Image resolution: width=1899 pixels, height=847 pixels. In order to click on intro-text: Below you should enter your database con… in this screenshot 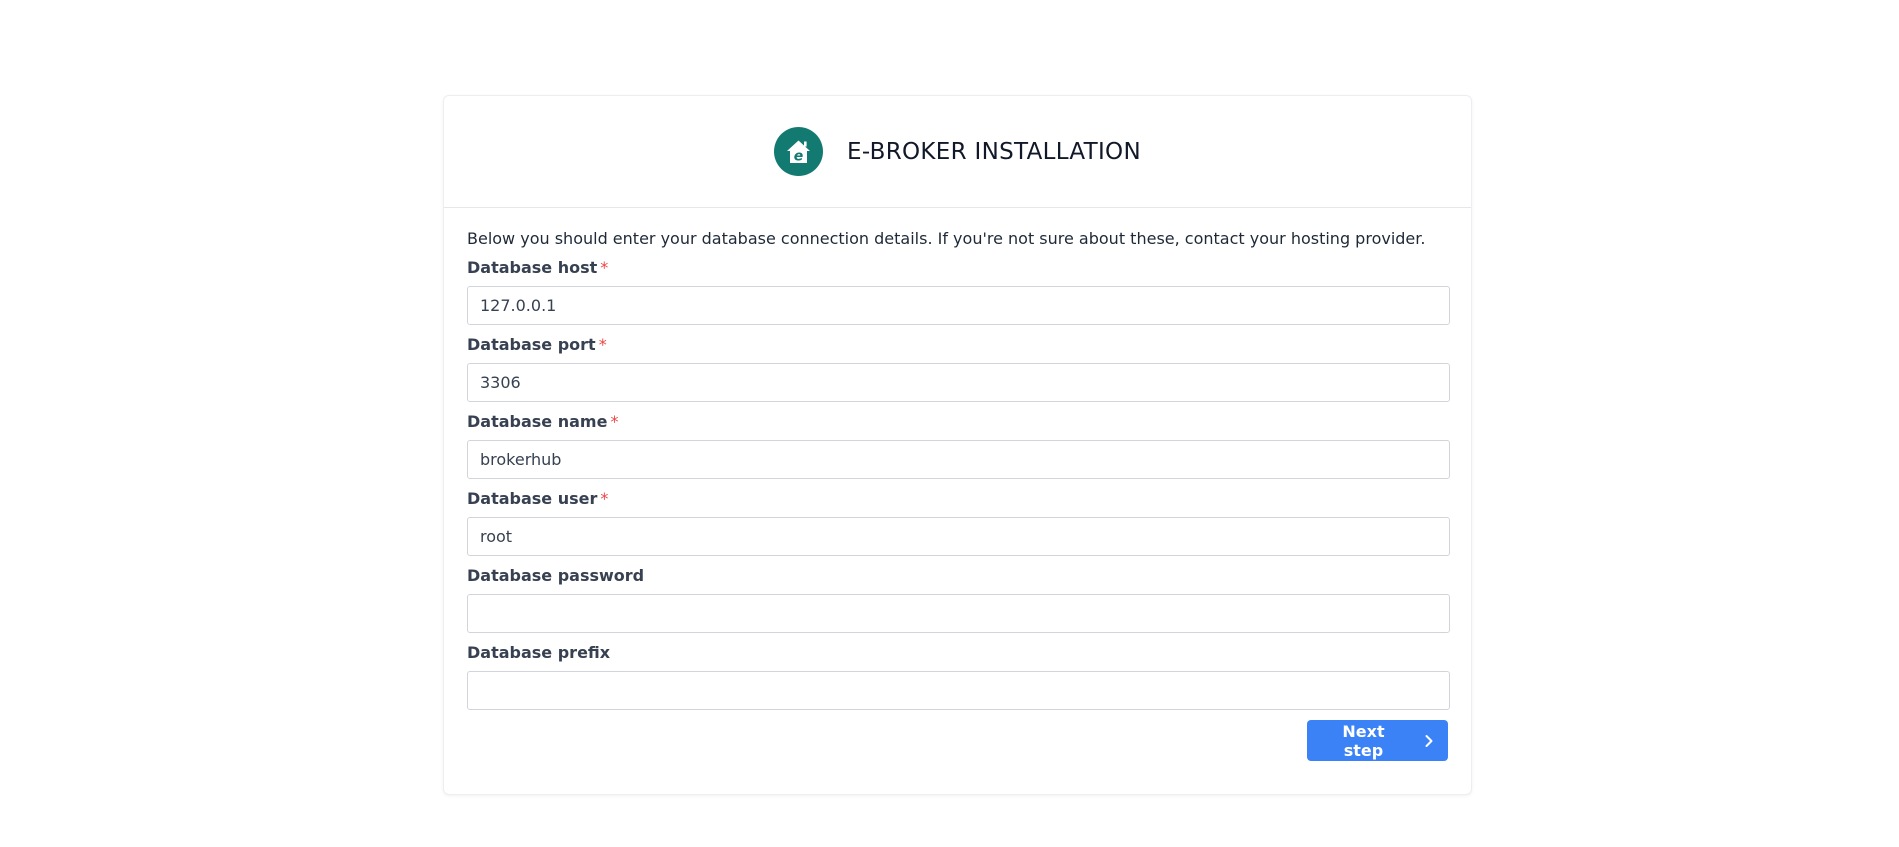, I will do `click(946, 238)`.